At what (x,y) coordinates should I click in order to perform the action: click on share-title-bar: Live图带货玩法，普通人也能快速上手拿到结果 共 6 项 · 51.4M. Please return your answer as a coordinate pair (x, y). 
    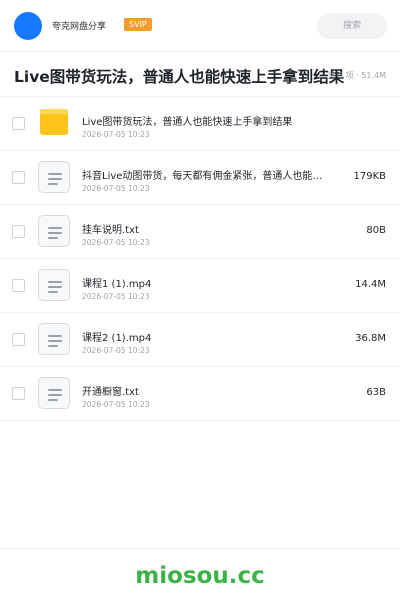
    Looking at the image, I should click on (200, 74).